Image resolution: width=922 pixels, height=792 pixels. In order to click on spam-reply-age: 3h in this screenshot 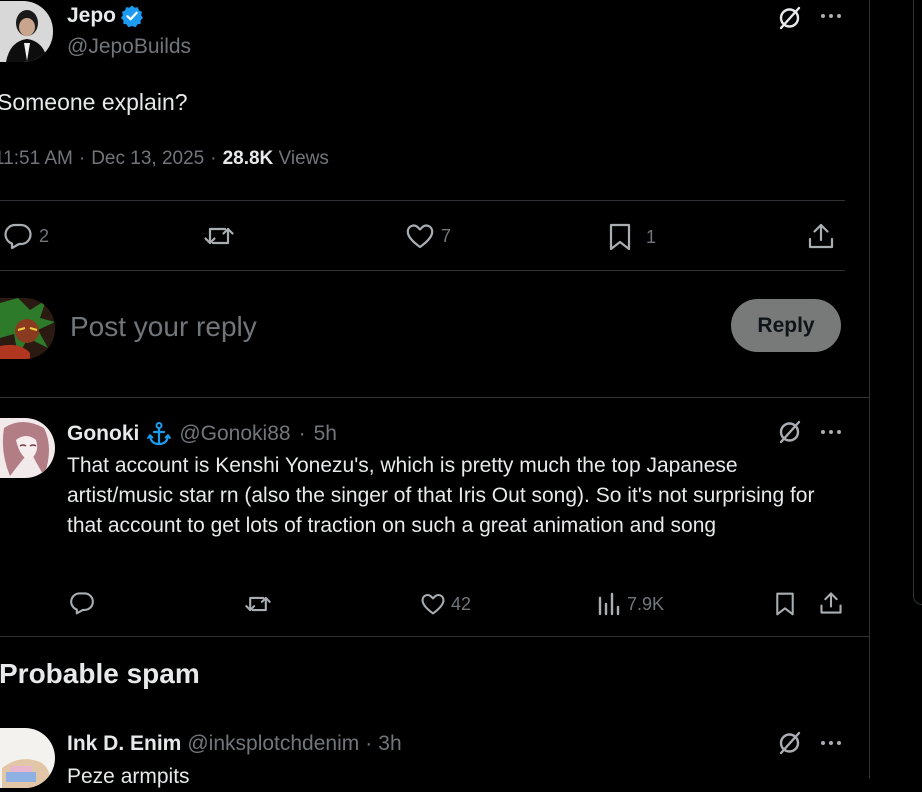, I will do `click(389, 744)`.